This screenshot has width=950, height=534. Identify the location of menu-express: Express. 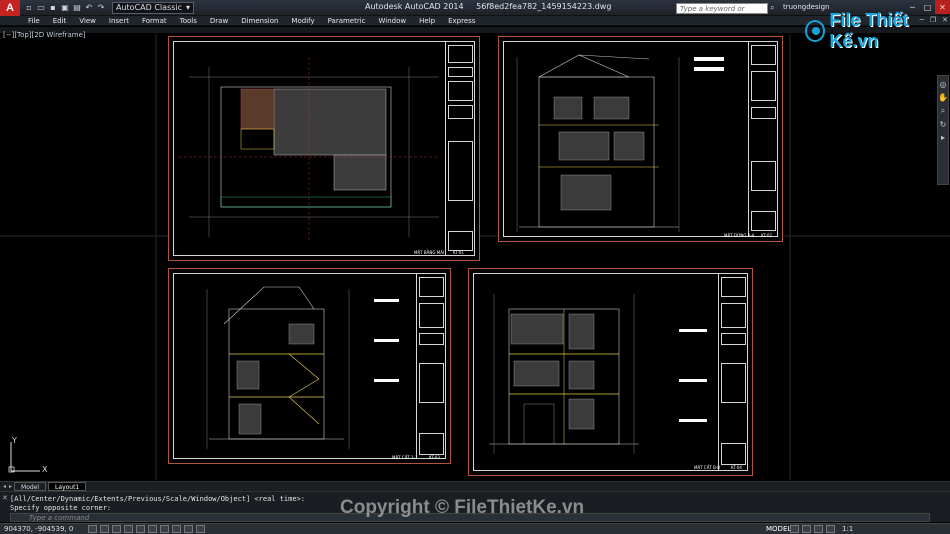
(461, 21).